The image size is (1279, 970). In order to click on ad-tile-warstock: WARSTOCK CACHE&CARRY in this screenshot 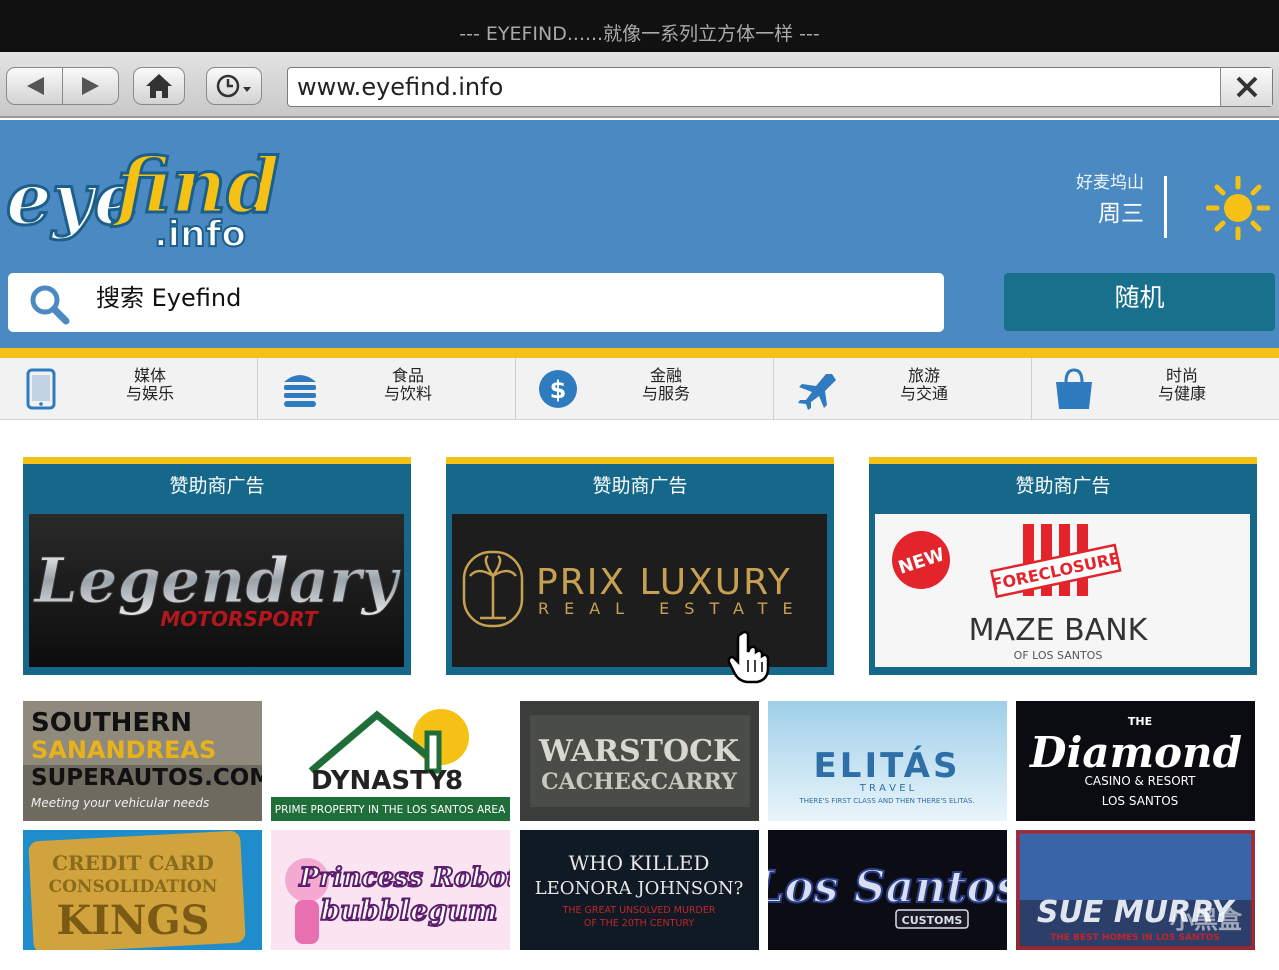, I will do `click(639, 761)`.